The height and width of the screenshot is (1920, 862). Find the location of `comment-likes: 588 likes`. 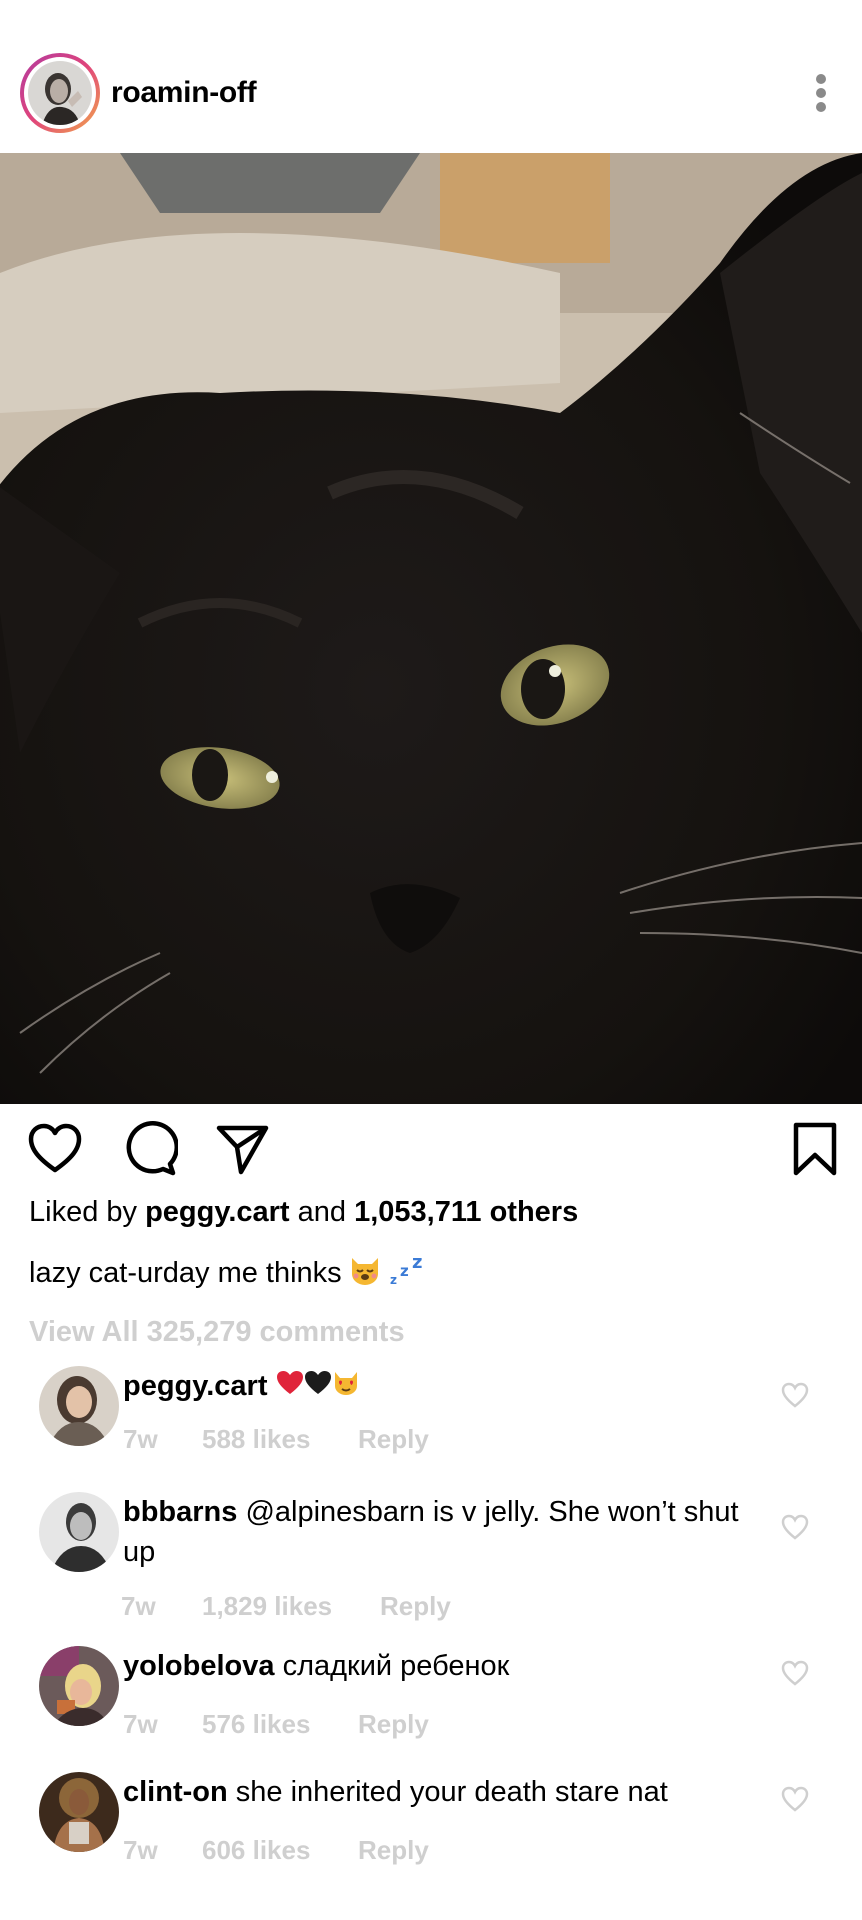

comment-likes: 588 likes is located at coordinates (256, 1439).